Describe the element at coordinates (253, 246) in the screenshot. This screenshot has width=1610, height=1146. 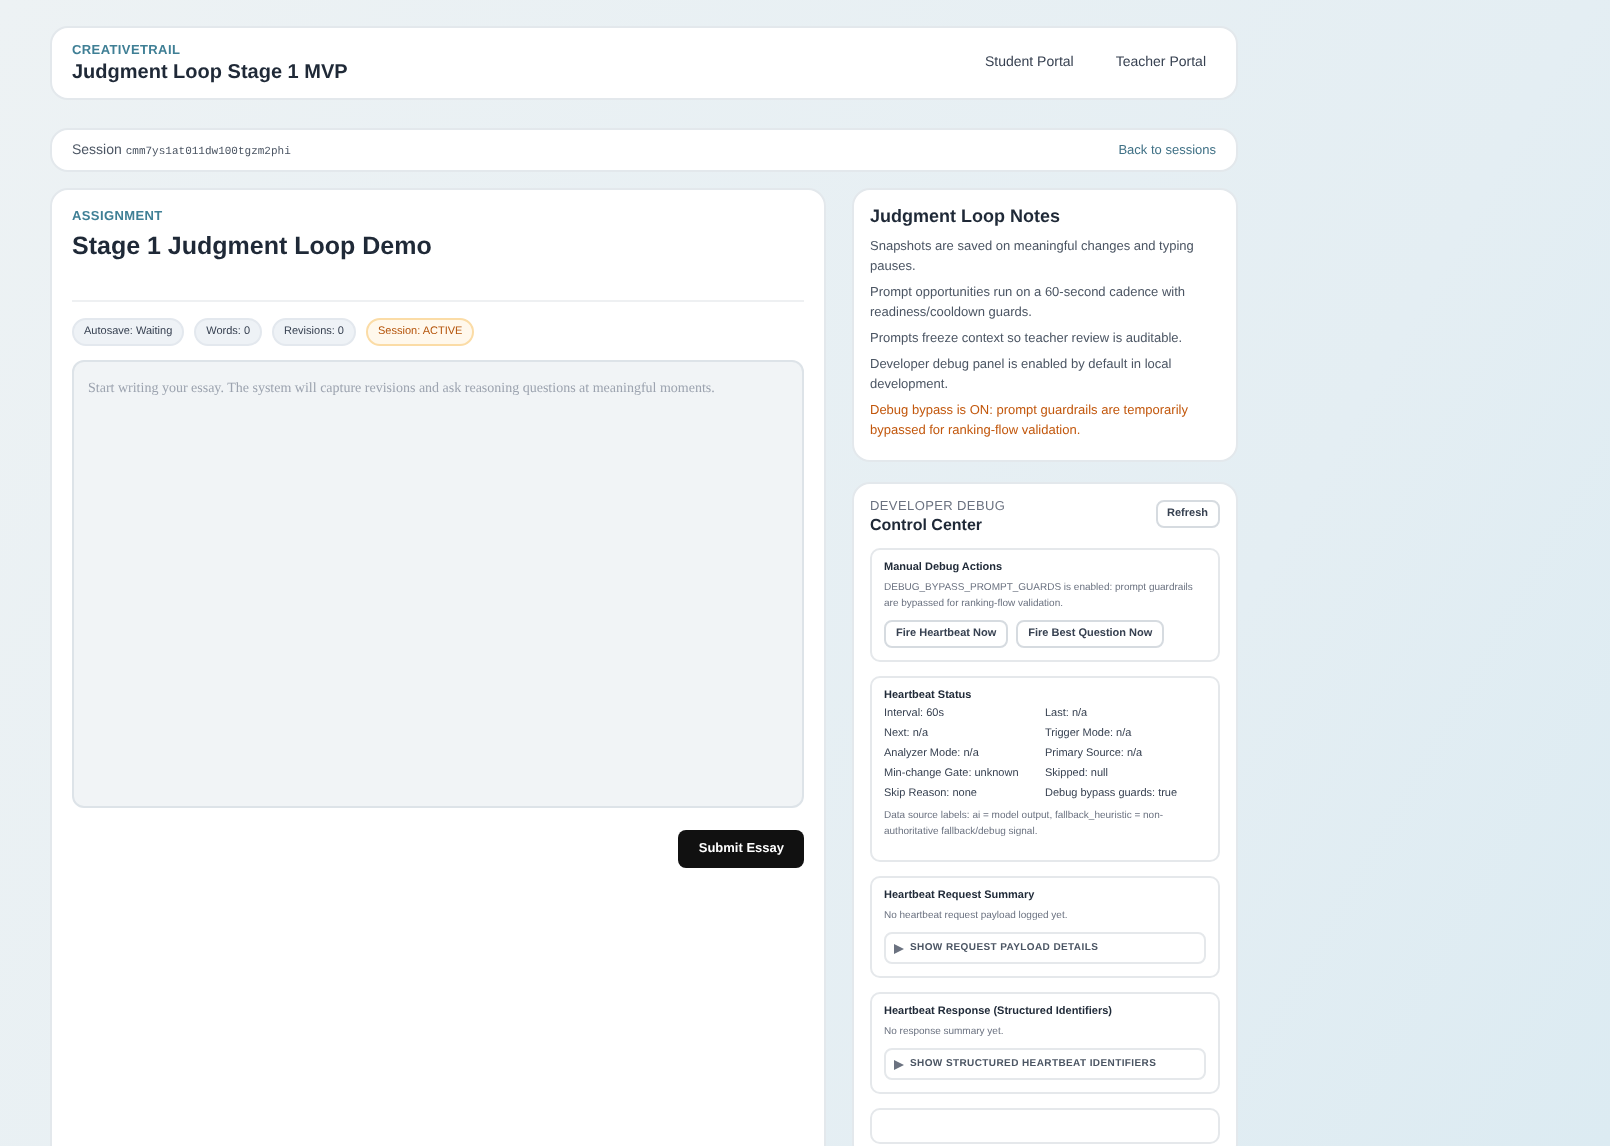
I see `assignment-title: Stage 1 Judgment Loop Demo` at that location.